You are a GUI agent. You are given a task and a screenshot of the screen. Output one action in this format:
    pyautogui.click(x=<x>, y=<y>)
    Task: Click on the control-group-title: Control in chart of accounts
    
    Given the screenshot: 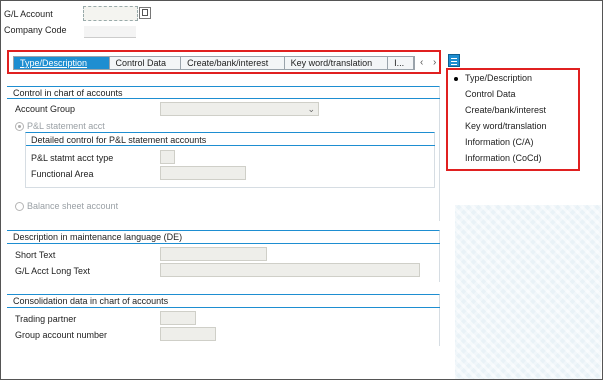 What is the action you would take?
    pyautogui.click(x=68, y=93)
    